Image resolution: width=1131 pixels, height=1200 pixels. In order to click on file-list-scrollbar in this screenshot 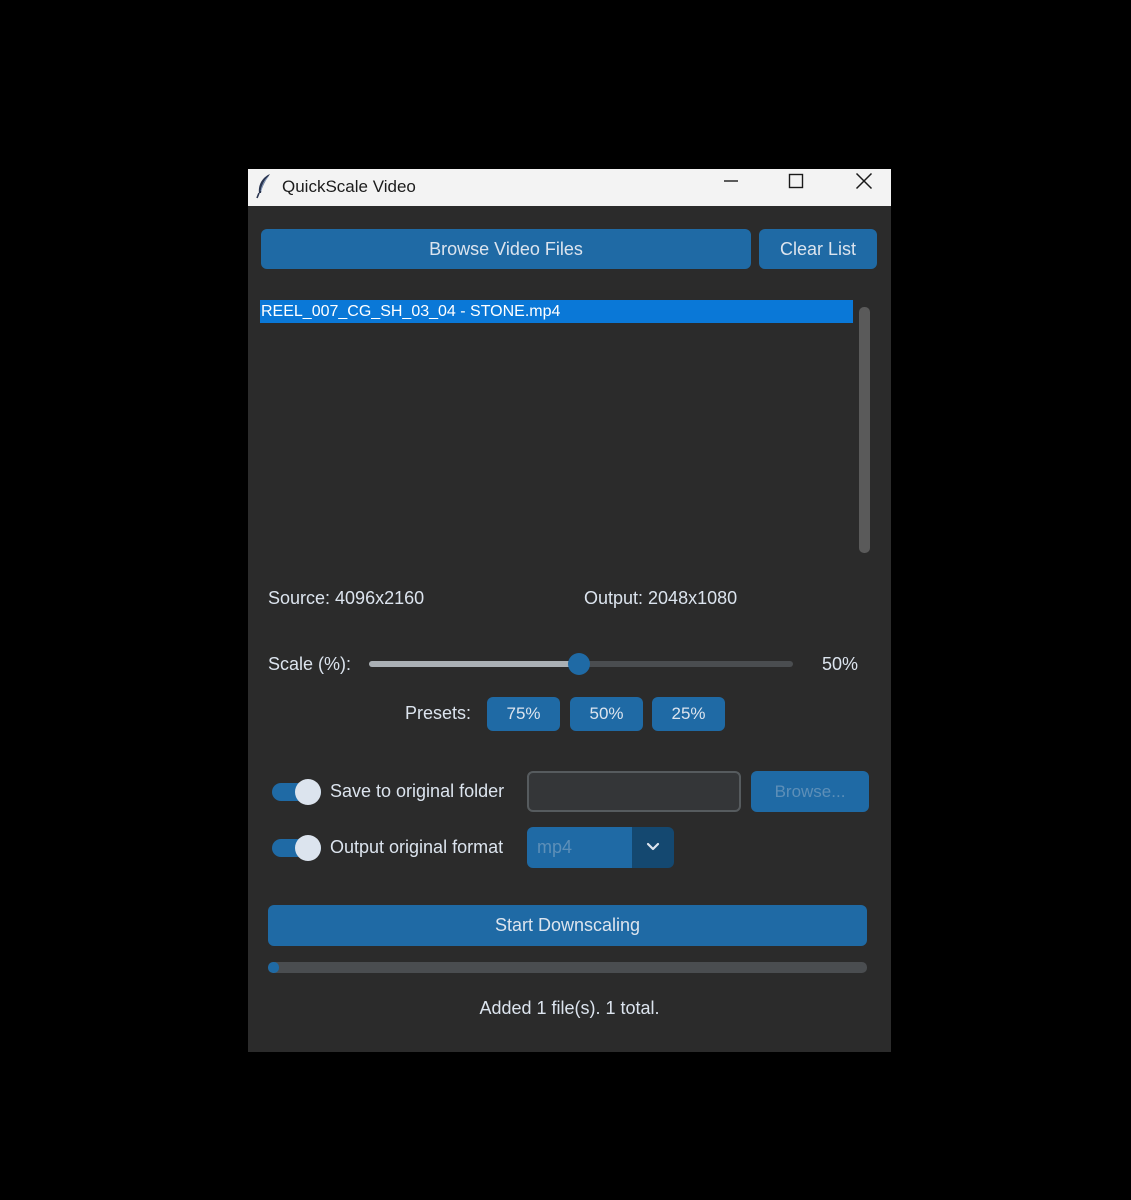, I will do `click(864, 430)`.